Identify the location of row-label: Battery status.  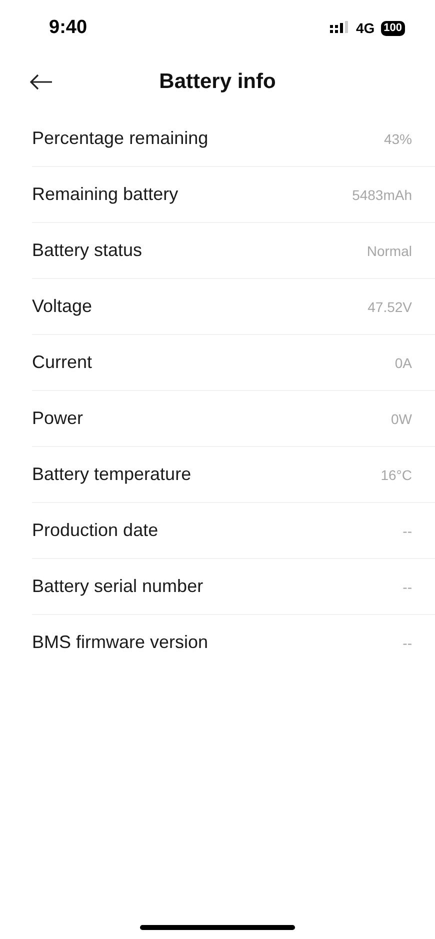
(87, 250).